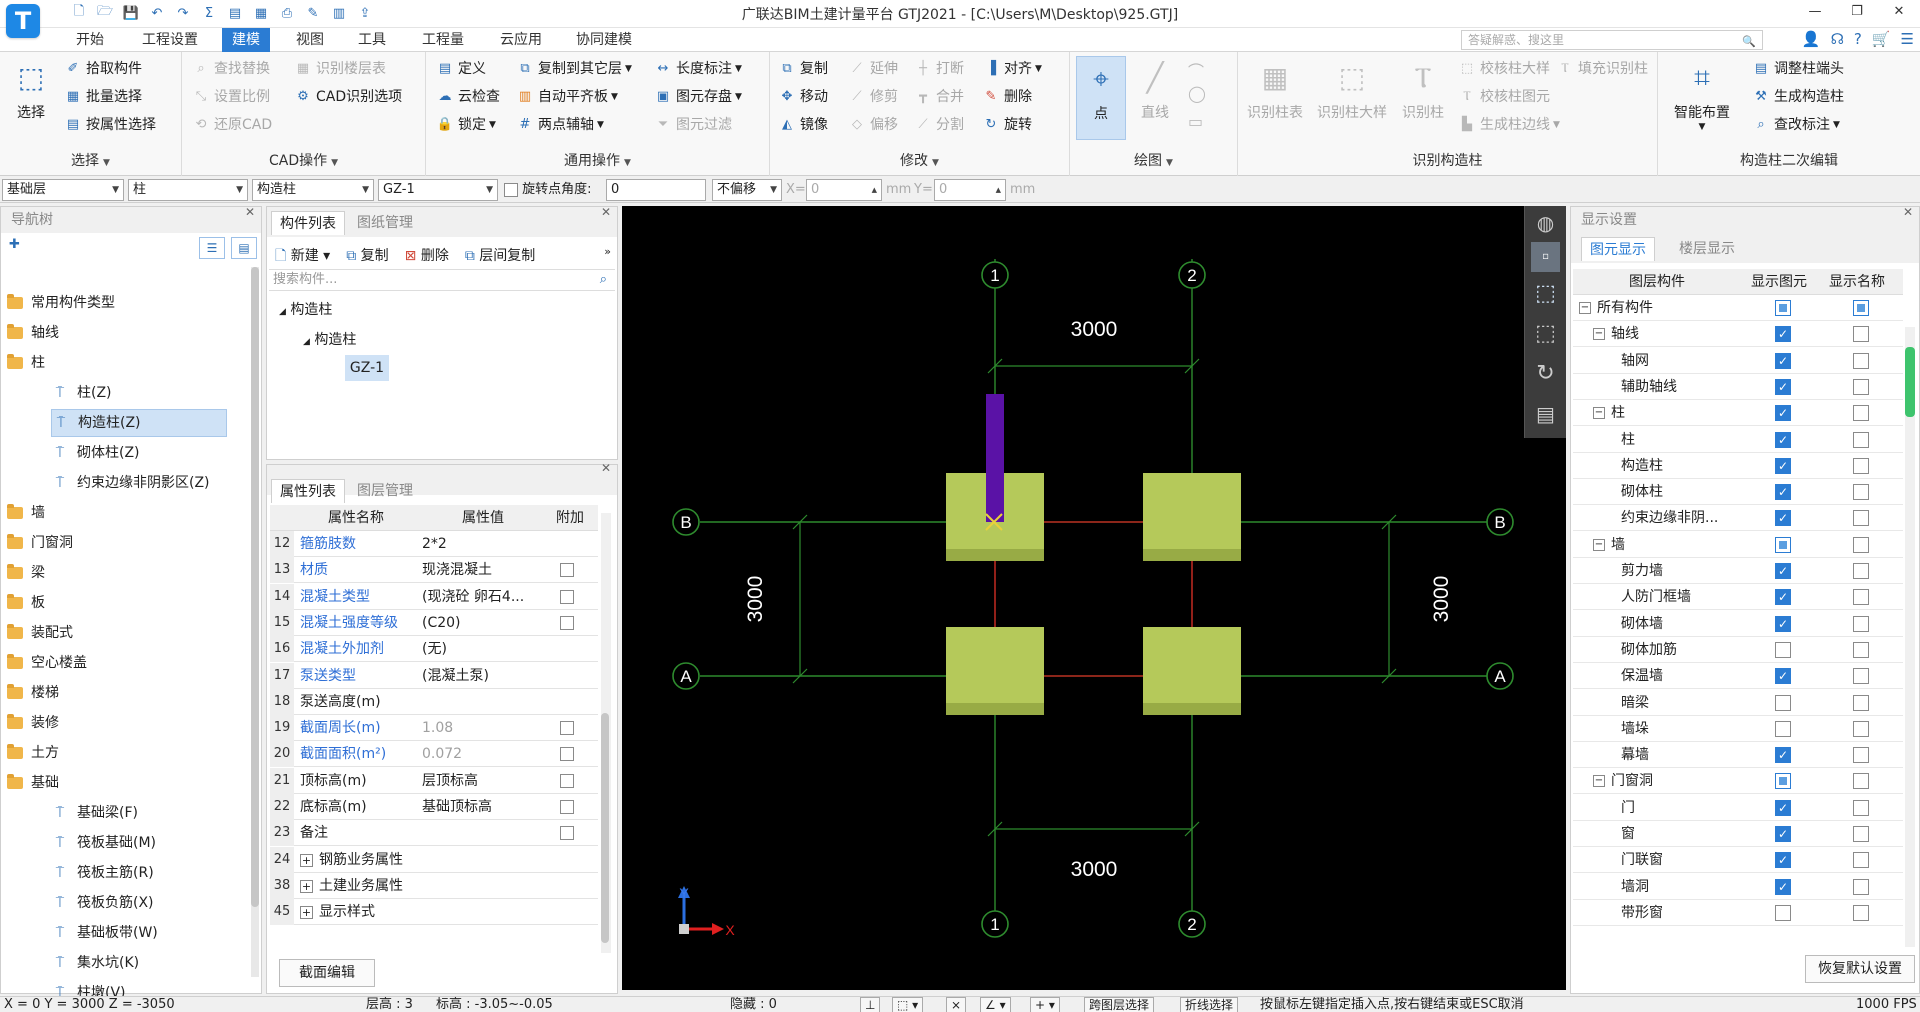  Describe the element at coordinates (308, 223) in the screenshot. I see `tab-component-list: 构件列表` at that location.